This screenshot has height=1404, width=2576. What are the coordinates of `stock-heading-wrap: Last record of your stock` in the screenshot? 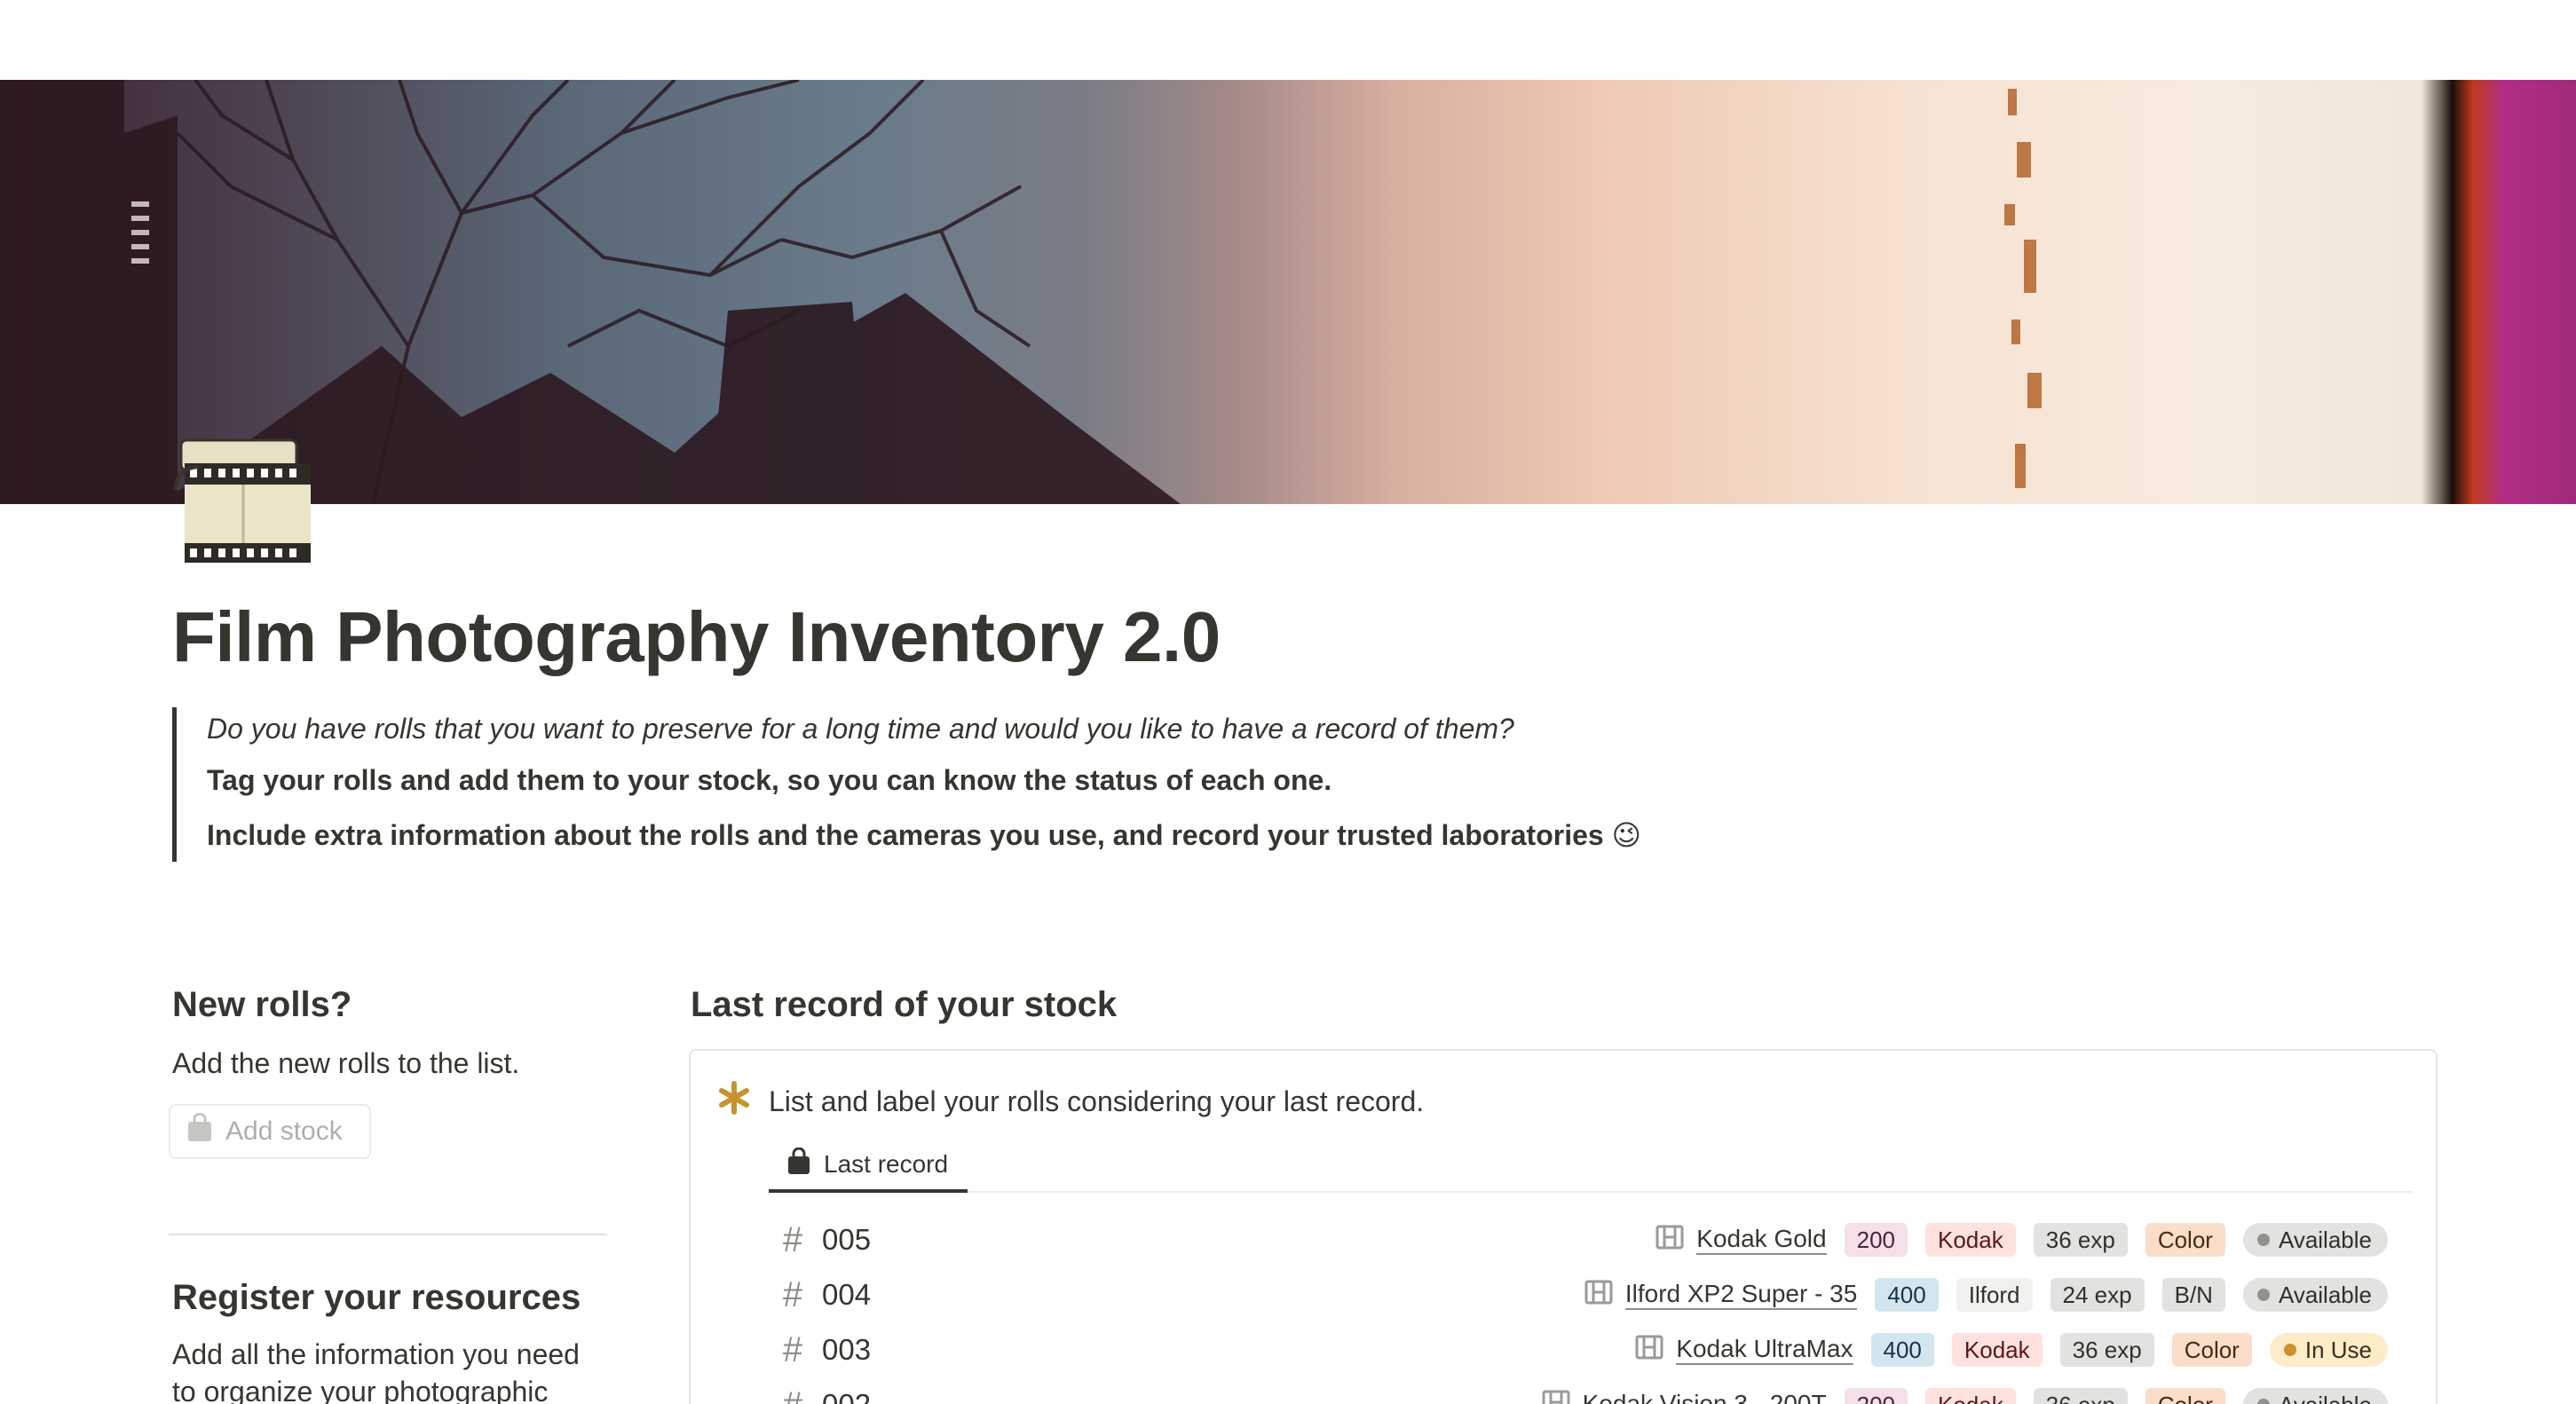 It's located at (904, 1005).